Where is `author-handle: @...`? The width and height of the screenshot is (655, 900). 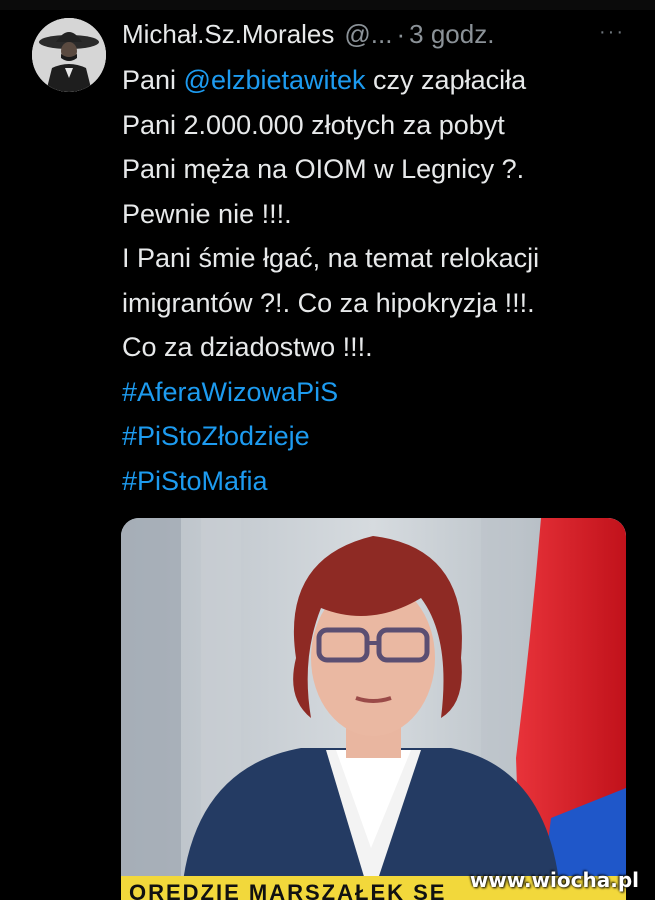 author-handle: @... is located at coordinates (368, 34).